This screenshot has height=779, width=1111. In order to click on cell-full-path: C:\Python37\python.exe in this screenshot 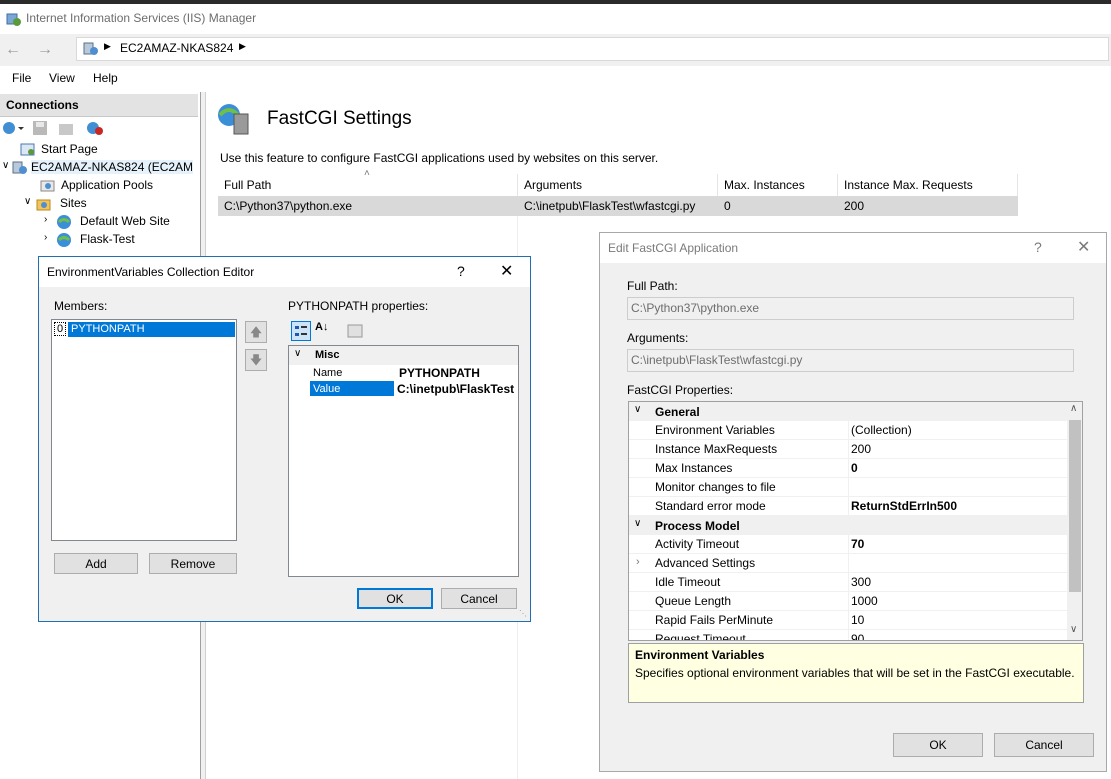, I will do `click(288, 206)`.